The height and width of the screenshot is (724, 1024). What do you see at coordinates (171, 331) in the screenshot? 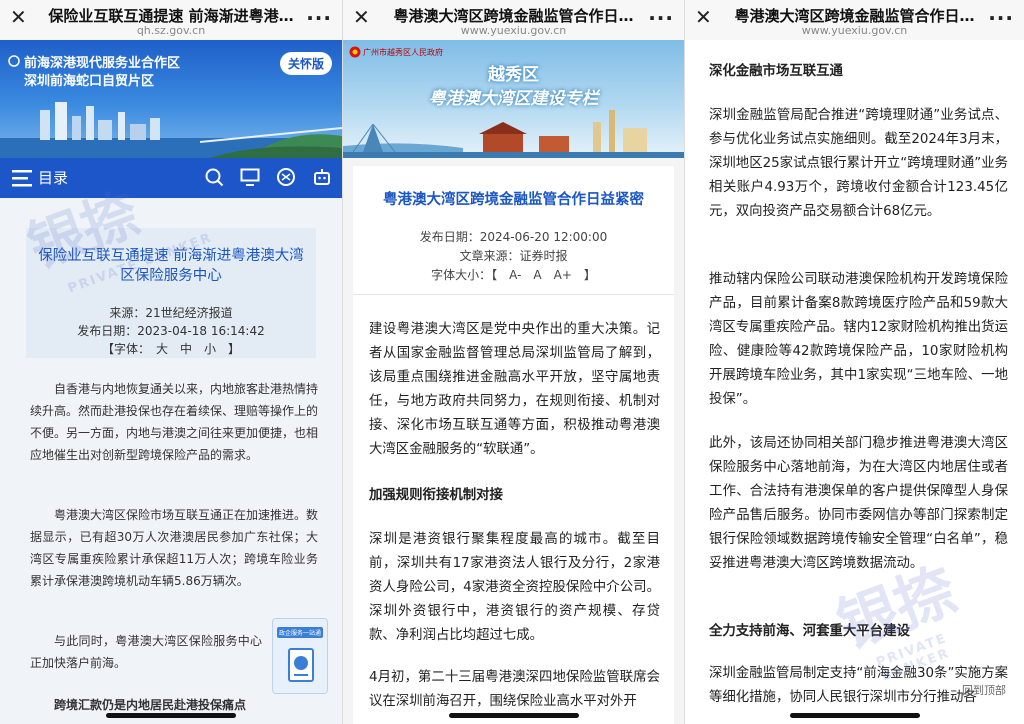
I see `article-date: 发布日期：2023-04-18 16:14:42` at bounding box center [171, 331].